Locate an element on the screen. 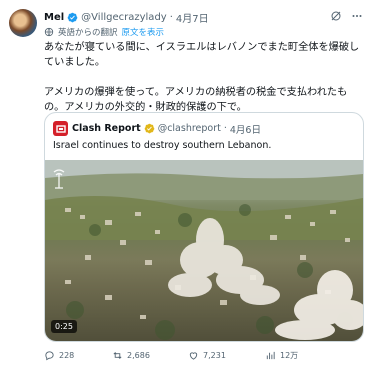 This screenshot has width=369, height=365. views-icon is located at coordinates (270, 355).